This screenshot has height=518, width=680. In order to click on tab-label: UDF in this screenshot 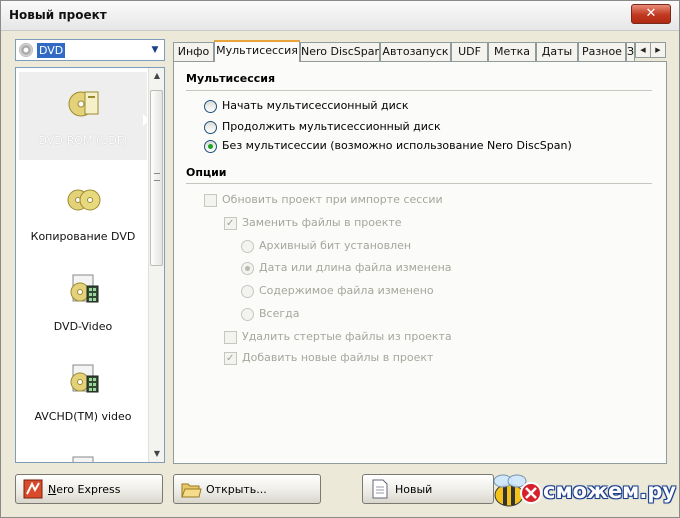, I will do `click(469, 51)`.